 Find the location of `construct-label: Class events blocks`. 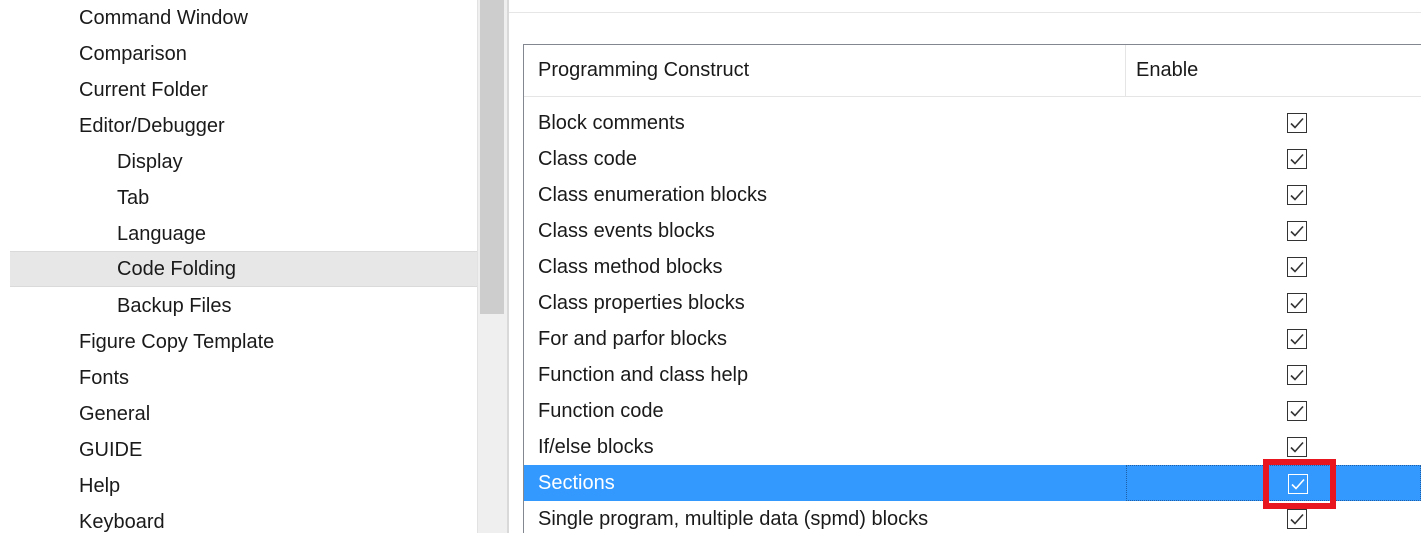

construct-label: Class events blocks is located at coordinates (626, 231).